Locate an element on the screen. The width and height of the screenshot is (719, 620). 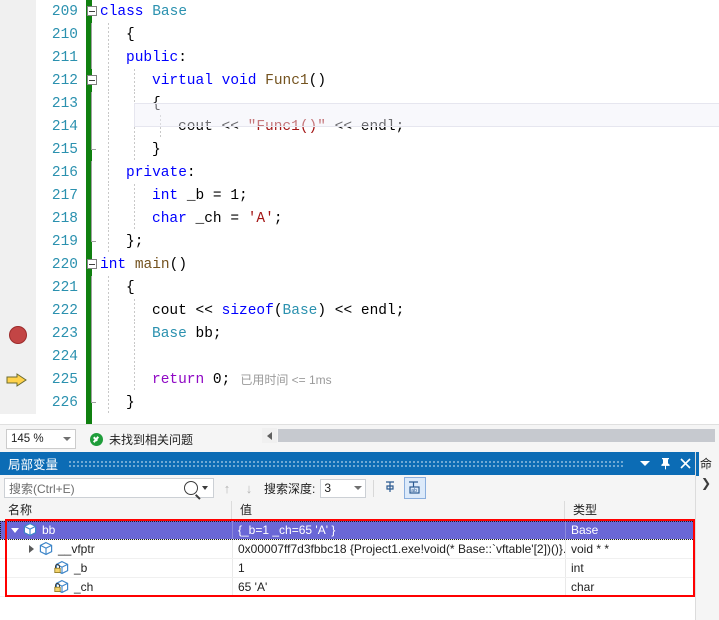
code-text-area: cout << "Func1()" << endl; is located at coordinates (409, 126).